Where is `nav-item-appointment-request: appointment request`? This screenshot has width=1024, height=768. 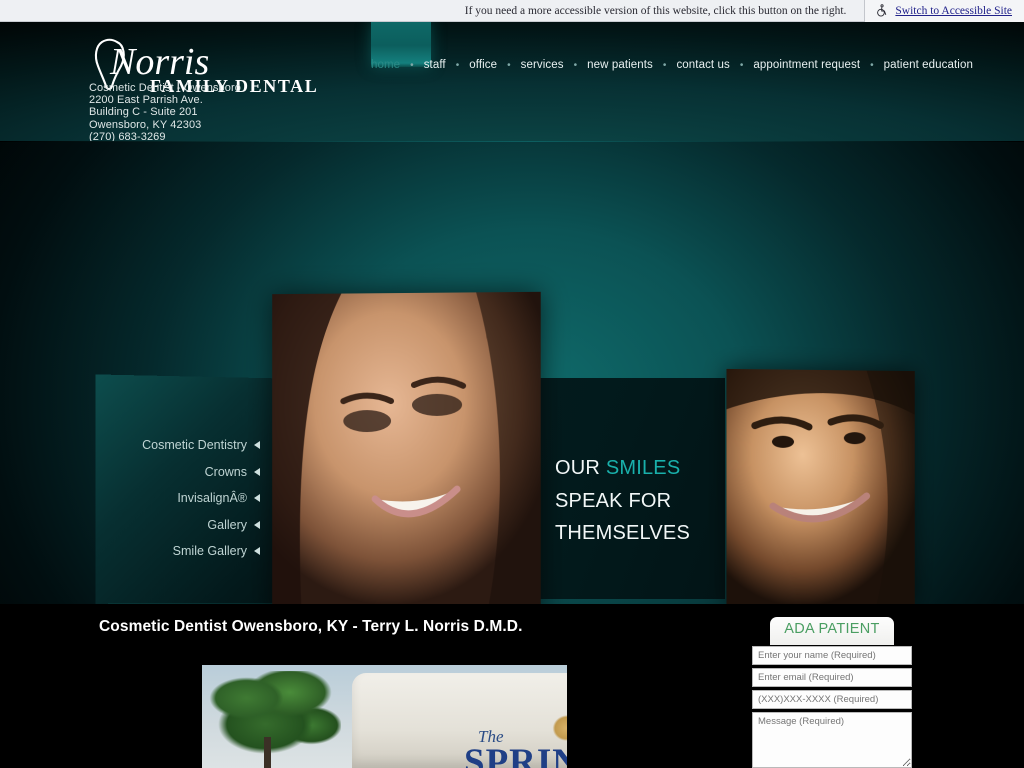
nav-item-appointment-request: appointment request is located at coordinates (806, 65).